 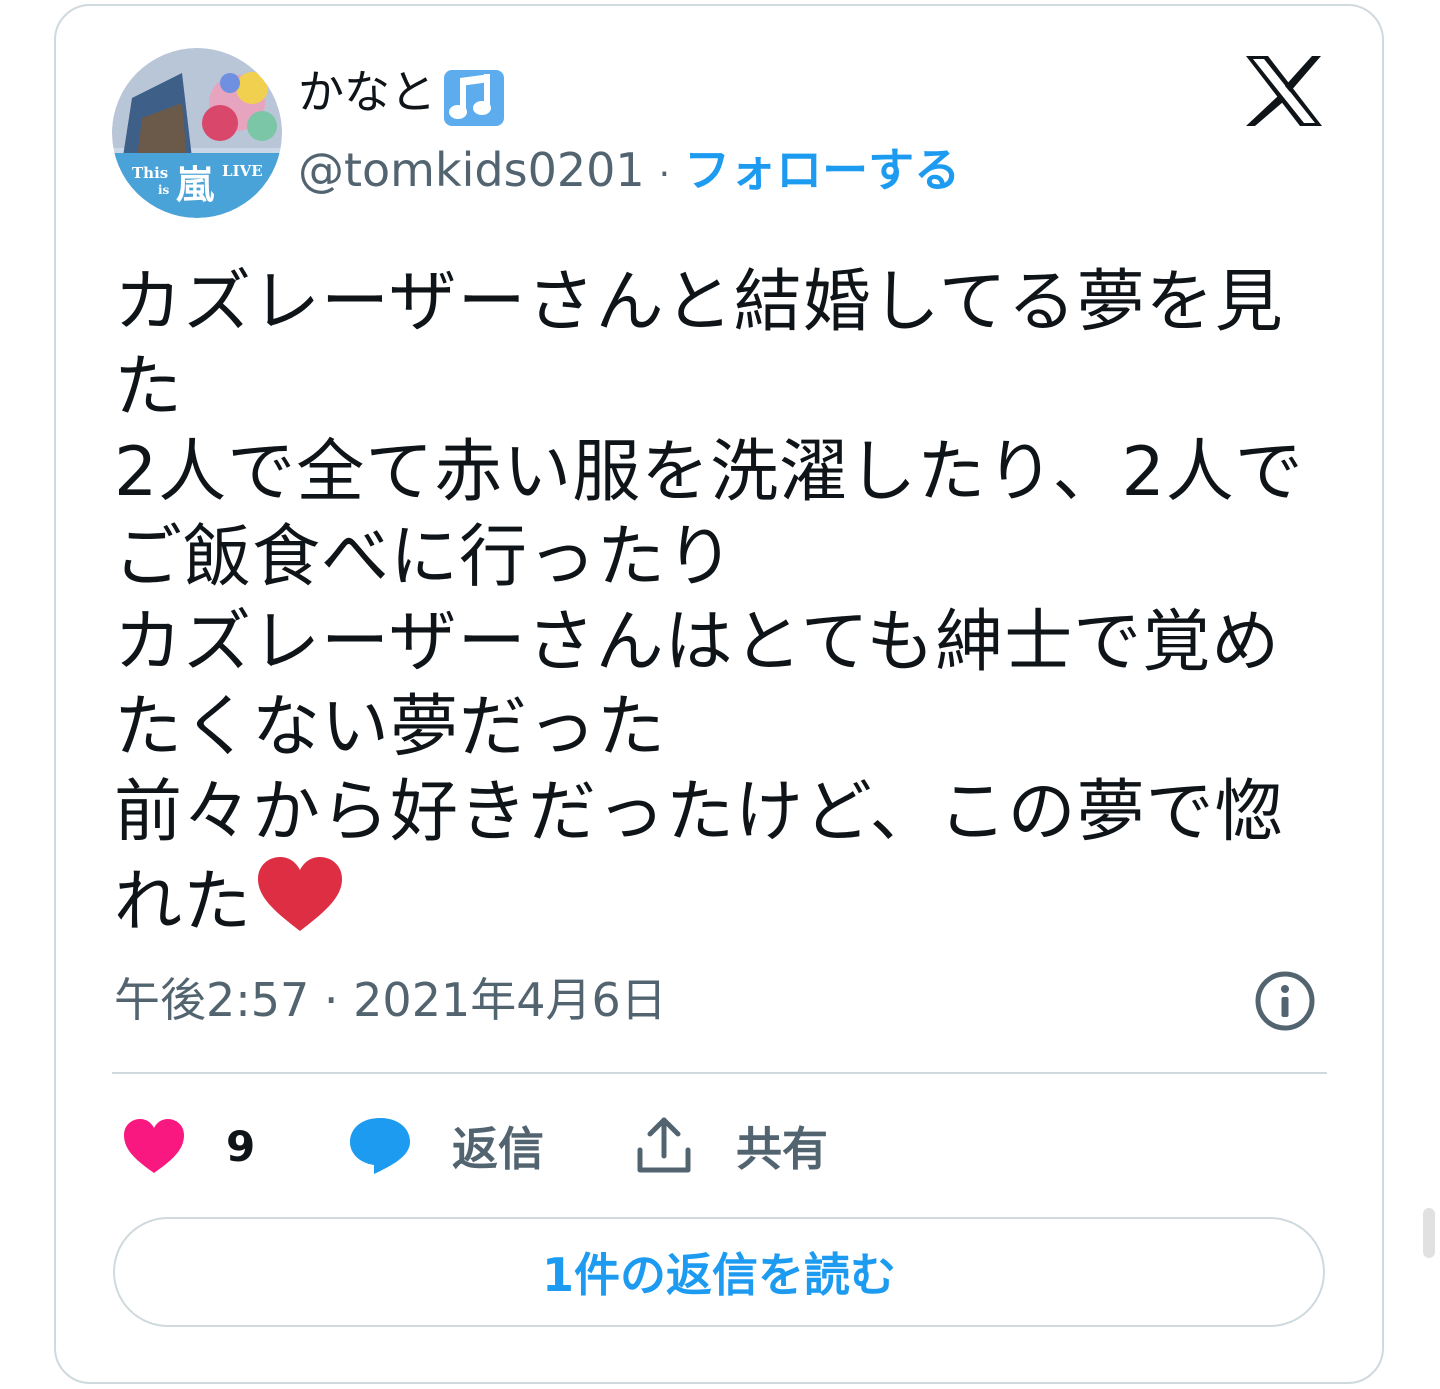 What do you see at coordinates (718, 1275) in the screenshot?
I see `read-replies-label: 1件の返信を読む` at bounding box center [718, 1275].